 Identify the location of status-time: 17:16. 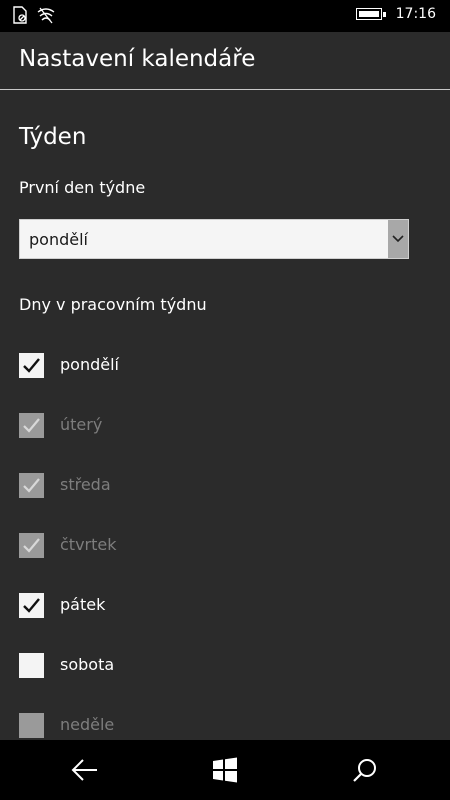
(415, 14).